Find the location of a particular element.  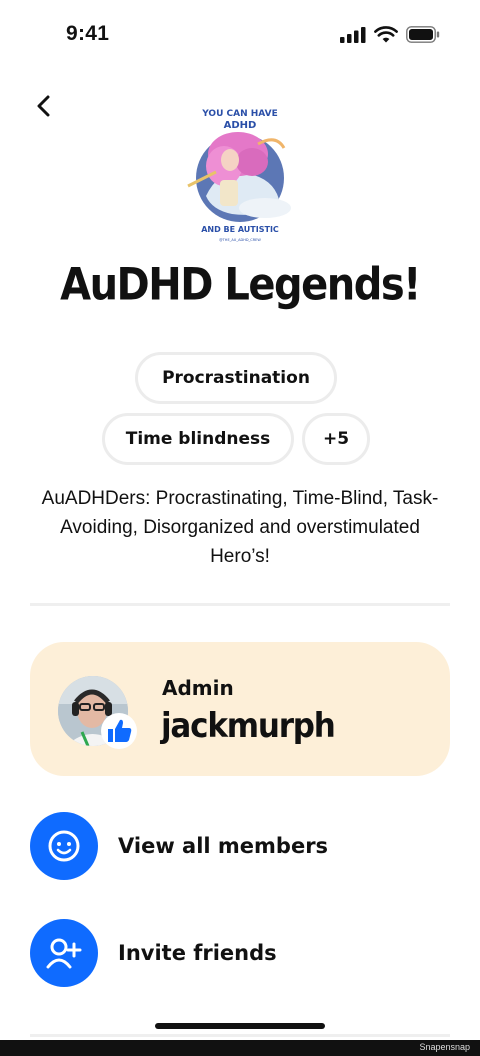

image-text-top: YOU CAN HAVE is located at coordinates (239, 114).